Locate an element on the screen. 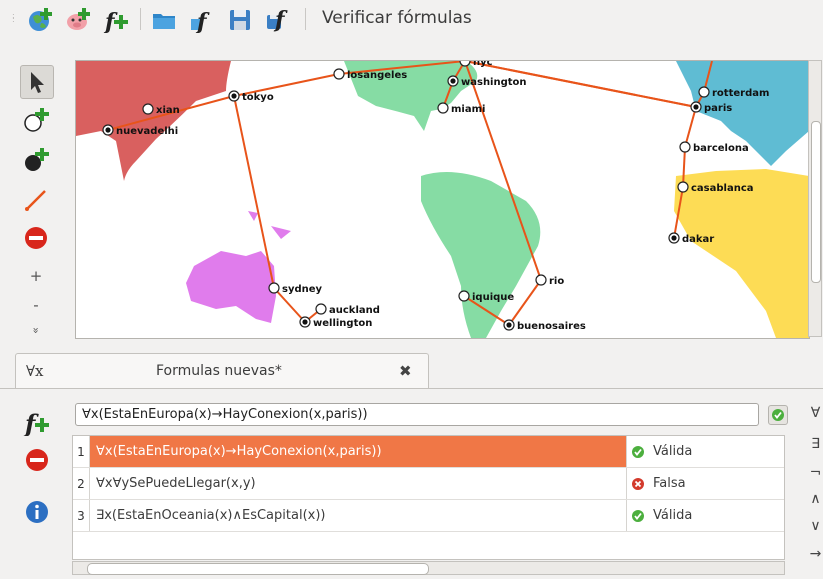 This screenshot has height=579, width=823. exists-symbol-button: ∃ is located at coordinates (815, 444).